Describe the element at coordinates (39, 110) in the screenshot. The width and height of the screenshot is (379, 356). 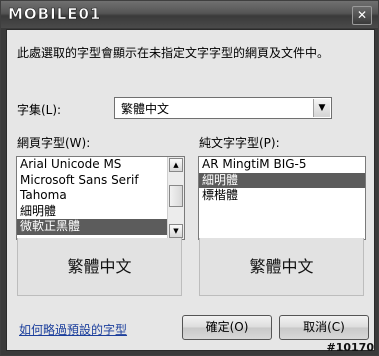
I see `charset-label: 字集(L):` at that location.